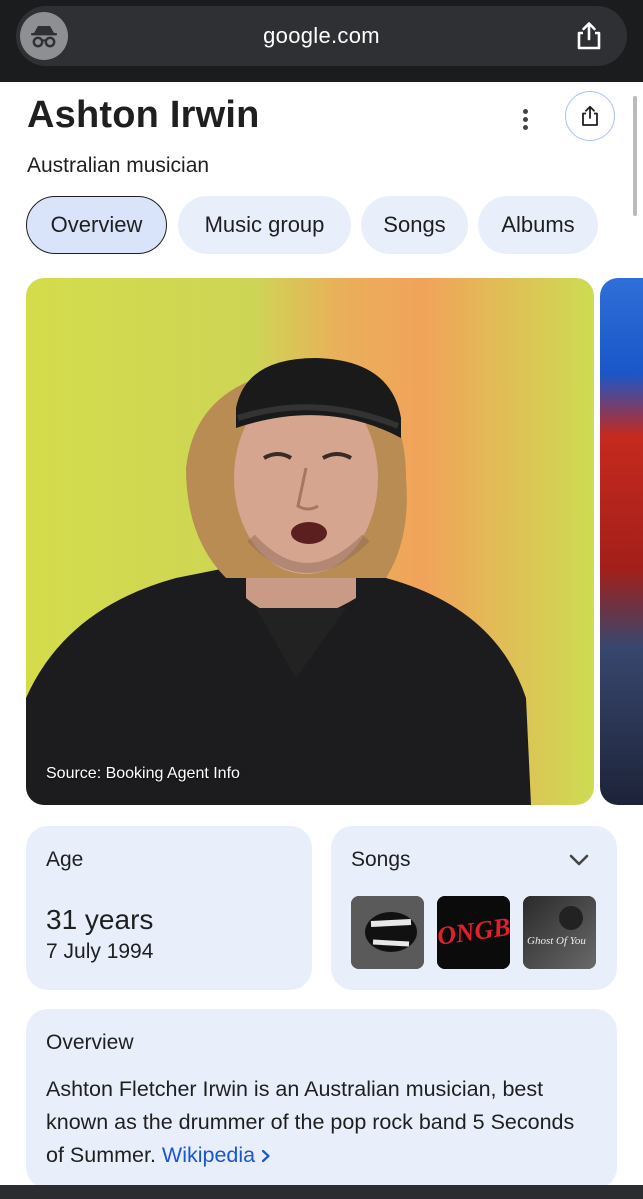 Image resolution: width=643 pixels, height=1199 pixels. What do you see at coordinates (387, 932) in the screenshot?
I see `song-thumbnail` at bounding box center [387, 932].